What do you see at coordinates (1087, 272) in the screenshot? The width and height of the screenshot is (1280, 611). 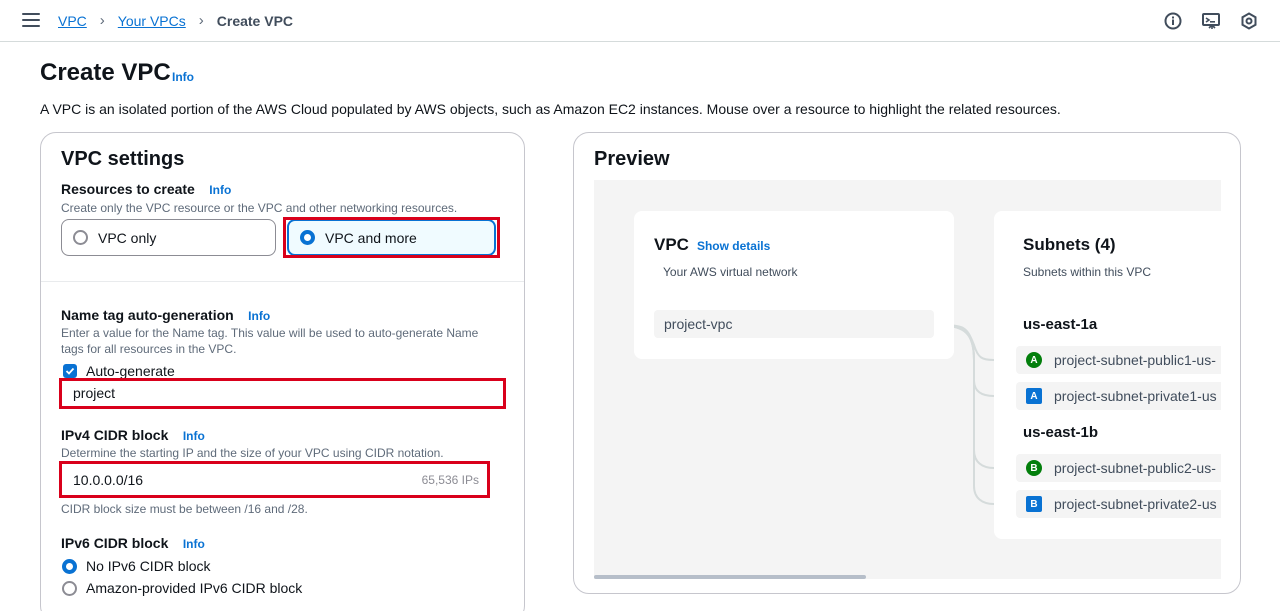 I see `subnets-card-subtitle: Subnets within this VPC` at bounding box center [1087, 272].